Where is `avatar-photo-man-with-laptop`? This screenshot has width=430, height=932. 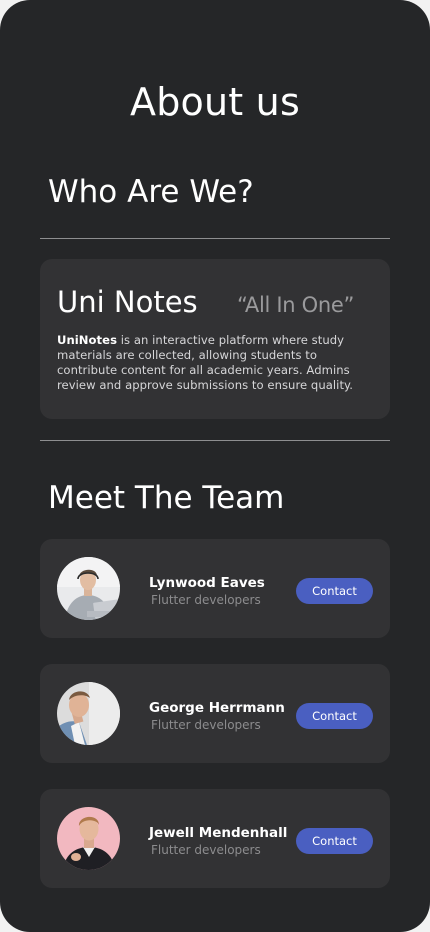
avatar-photo-man-with-laptop is located at coordinates (88, 588).